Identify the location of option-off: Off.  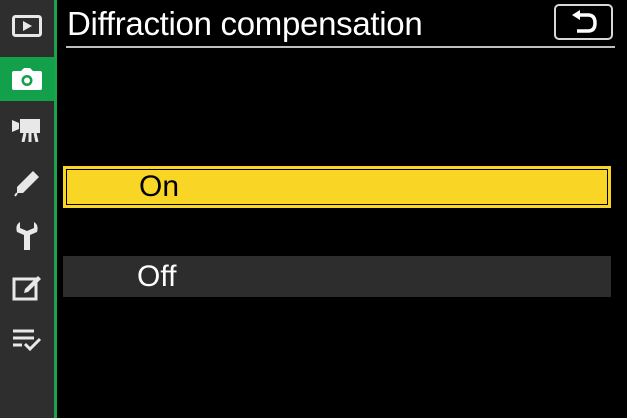
(337, 276).